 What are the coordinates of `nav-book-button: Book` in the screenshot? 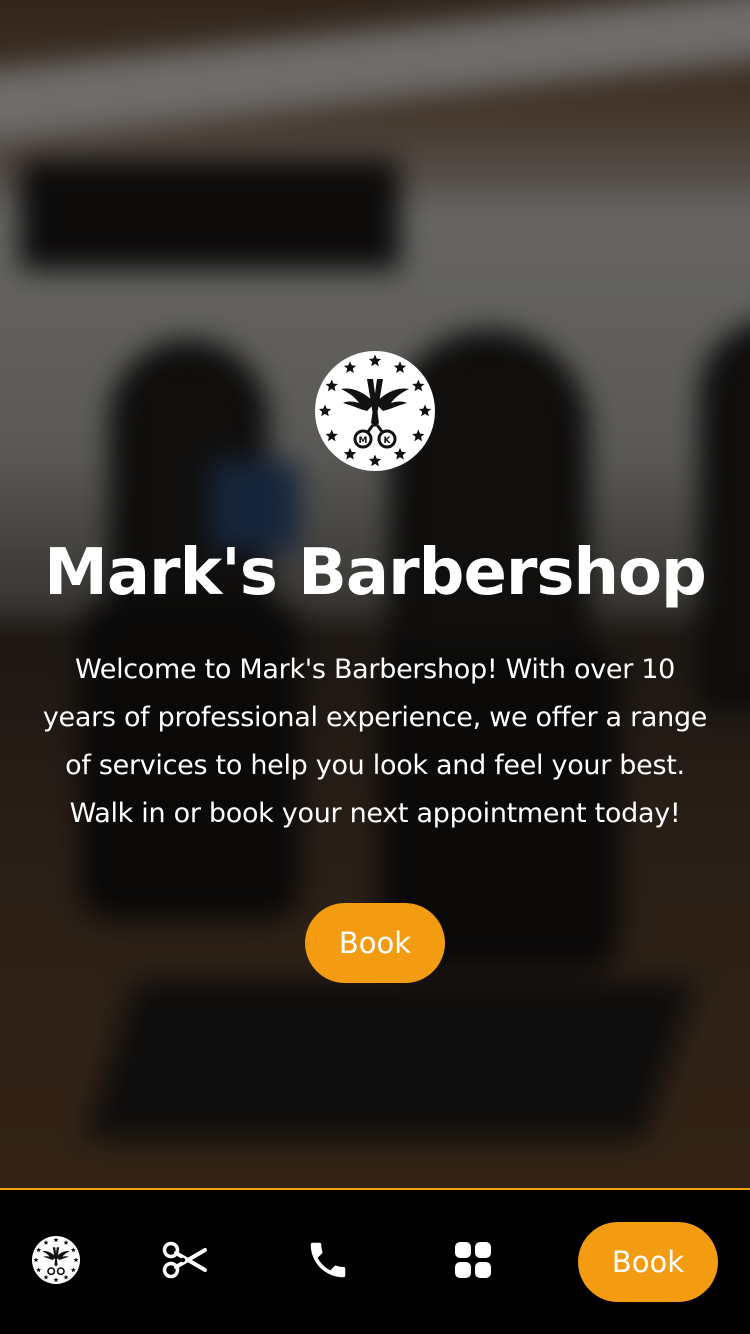 It's located at (648, 1262).